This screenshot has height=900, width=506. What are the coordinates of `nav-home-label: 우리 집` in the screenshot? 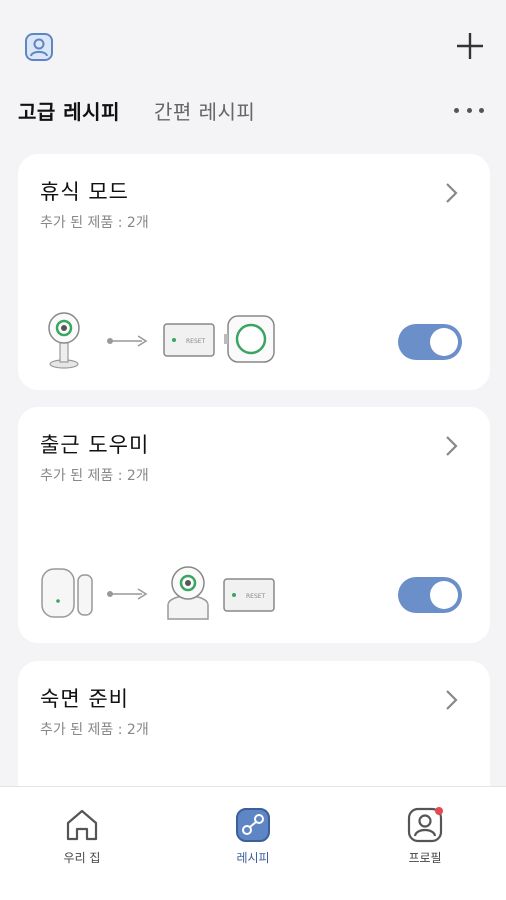 It's located at (82, 858).